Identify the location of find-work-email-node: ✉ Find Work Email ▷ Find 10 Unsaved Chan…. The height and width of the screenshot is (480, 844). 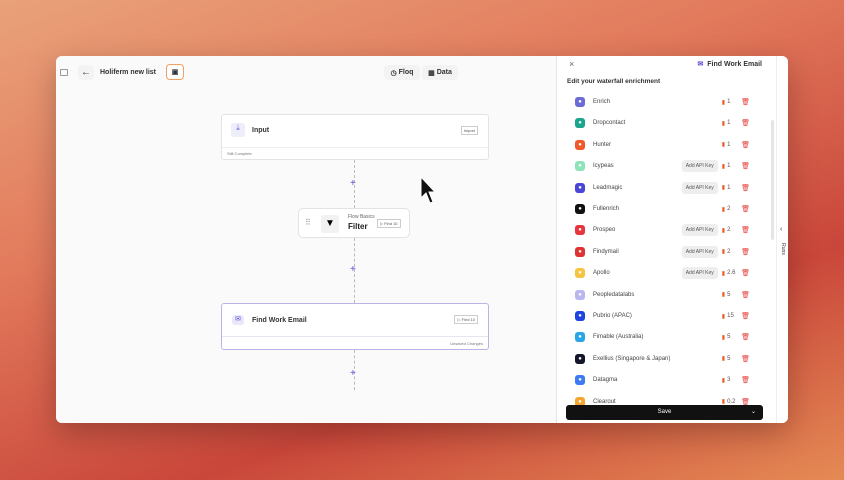
(355, 326).